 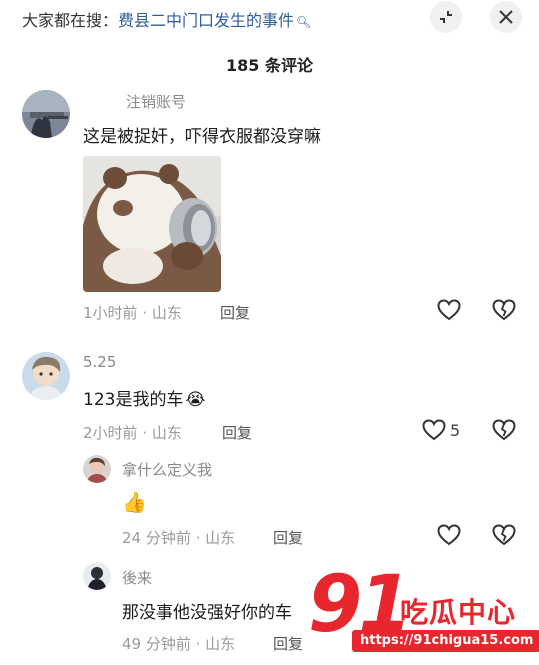 What do you see at coordinates (195, 400) in the screenshot?
I see `crying-emoji: 😭` at bounding box center [195, 400].